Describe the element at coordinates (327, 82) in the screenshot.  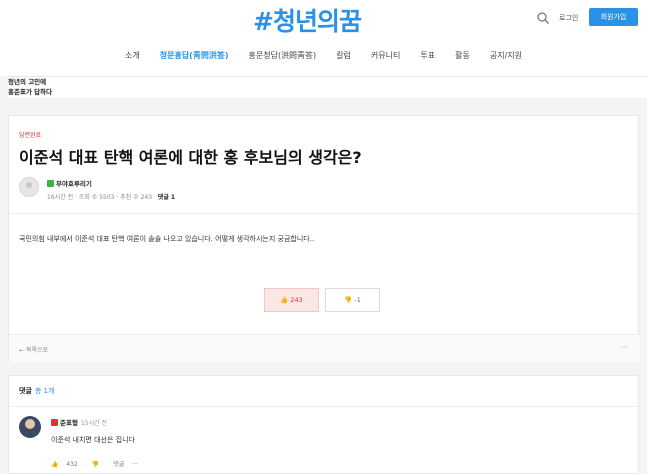
I see `breadcrumb-line-1: 청년의 고민에` at that location.